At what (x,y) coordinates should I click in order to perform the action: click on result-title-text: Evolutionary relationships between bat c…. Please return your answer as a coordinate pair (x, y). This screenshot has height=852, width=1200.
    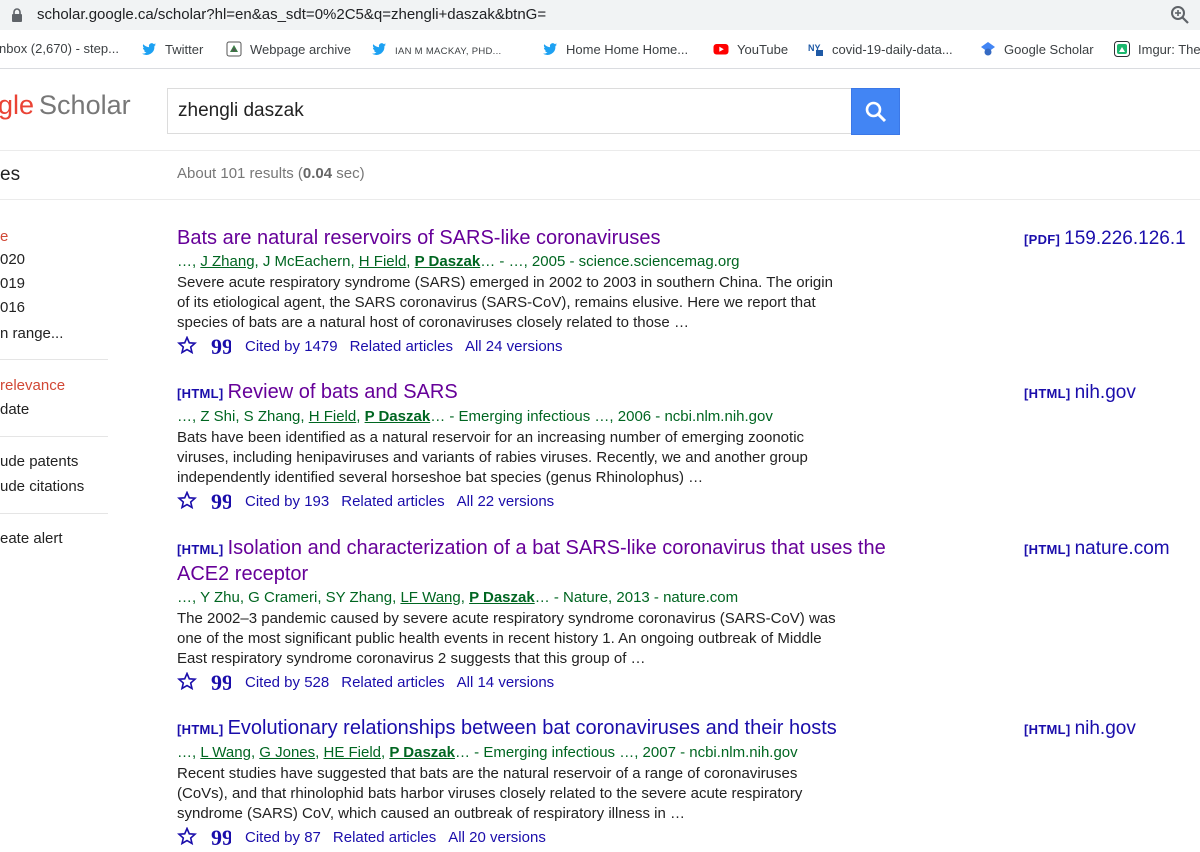
    Looking at the image, I should click on (532, 728).